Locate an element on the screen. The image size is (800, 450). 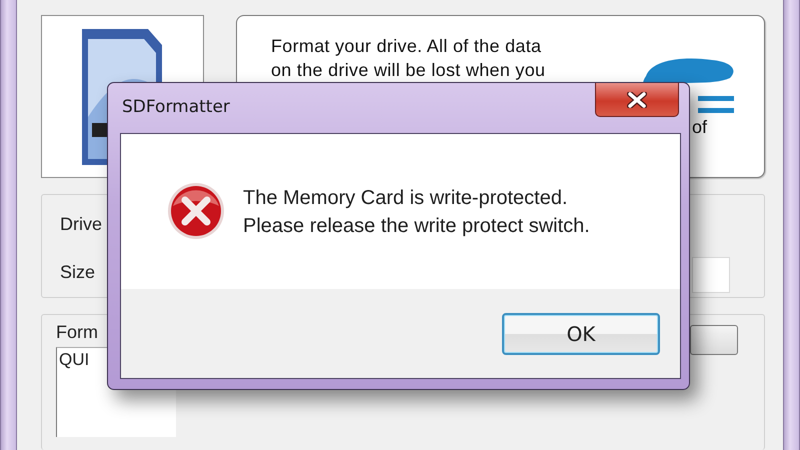
ok-button: OK is located at coordinates (581, 334).